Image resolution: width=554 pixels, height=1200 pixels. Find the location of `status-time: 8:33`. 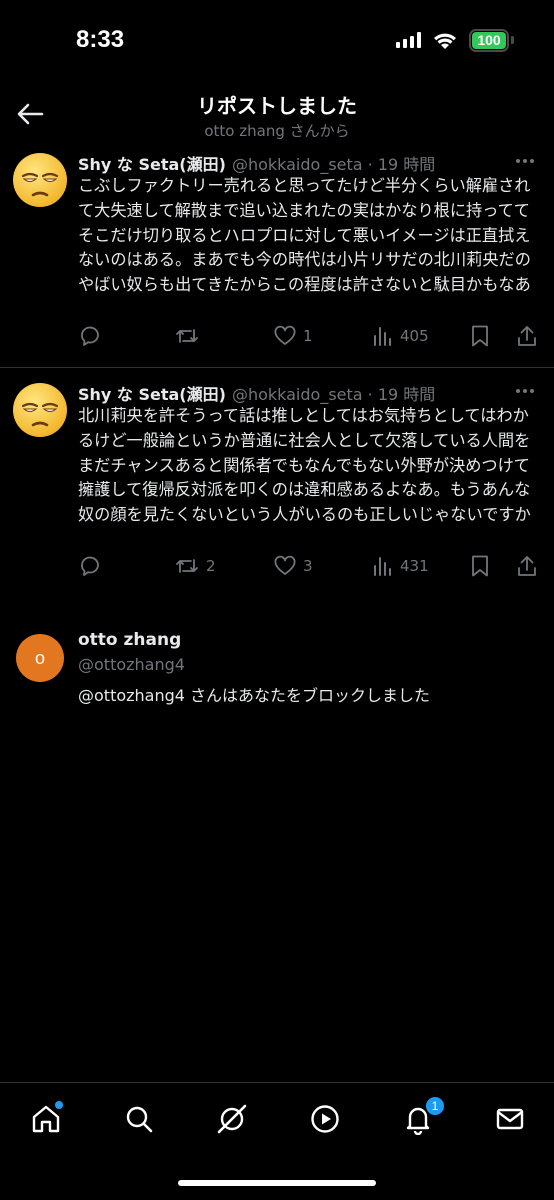

status-time: 8:33 is located at coordinates (100, 39).